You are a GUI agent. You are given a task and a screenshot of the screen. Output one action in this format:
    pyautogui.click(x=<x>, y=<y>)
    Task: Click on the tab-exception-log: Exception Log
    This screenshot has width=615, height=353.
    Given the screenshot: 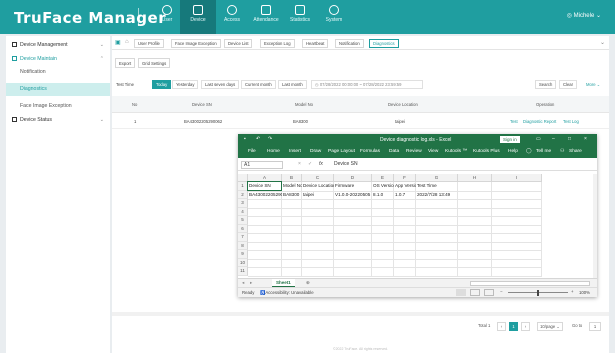 What is the action you would take?
    pyautogui.click(x=277, y=43)
    